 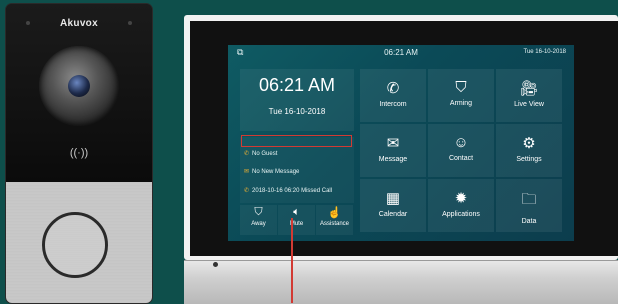 What do you see at coordinates (258, 224) in the screenshot?
I see `away-label: Away` at bounding box center [258, 224].